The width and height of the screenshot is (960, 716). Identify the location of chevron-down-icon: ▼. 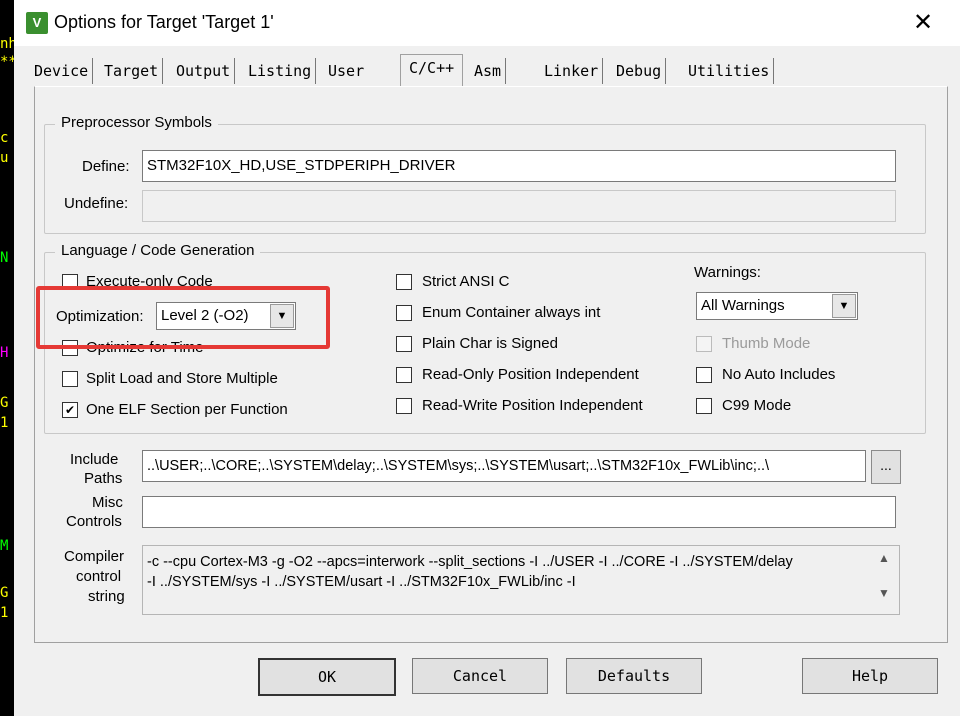
(844, 306).